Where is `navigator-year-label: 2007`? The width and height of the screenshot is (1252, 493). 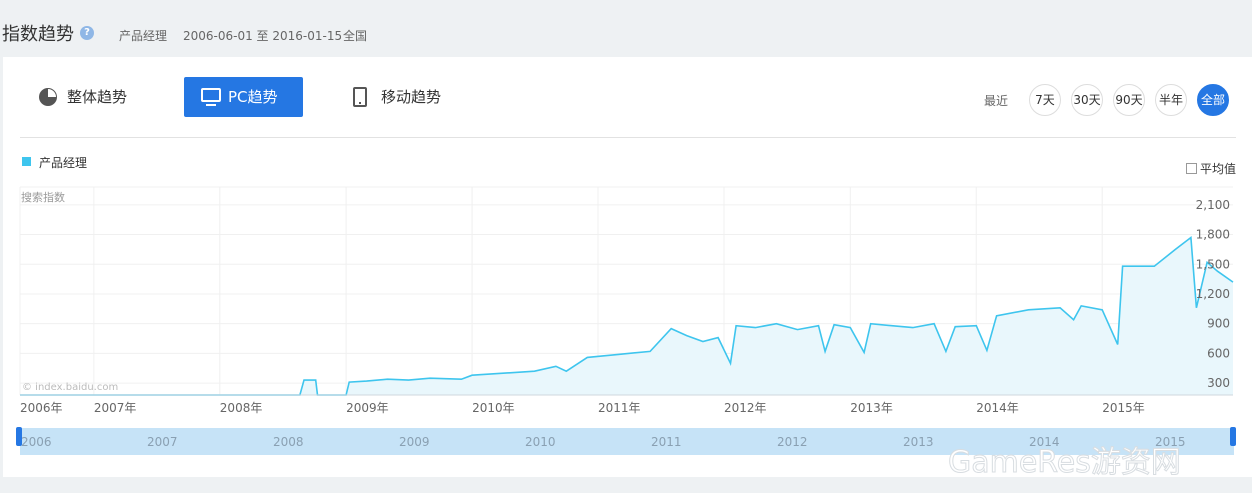
navigator-year-label: 2007 is located at coordinates (162, 442).